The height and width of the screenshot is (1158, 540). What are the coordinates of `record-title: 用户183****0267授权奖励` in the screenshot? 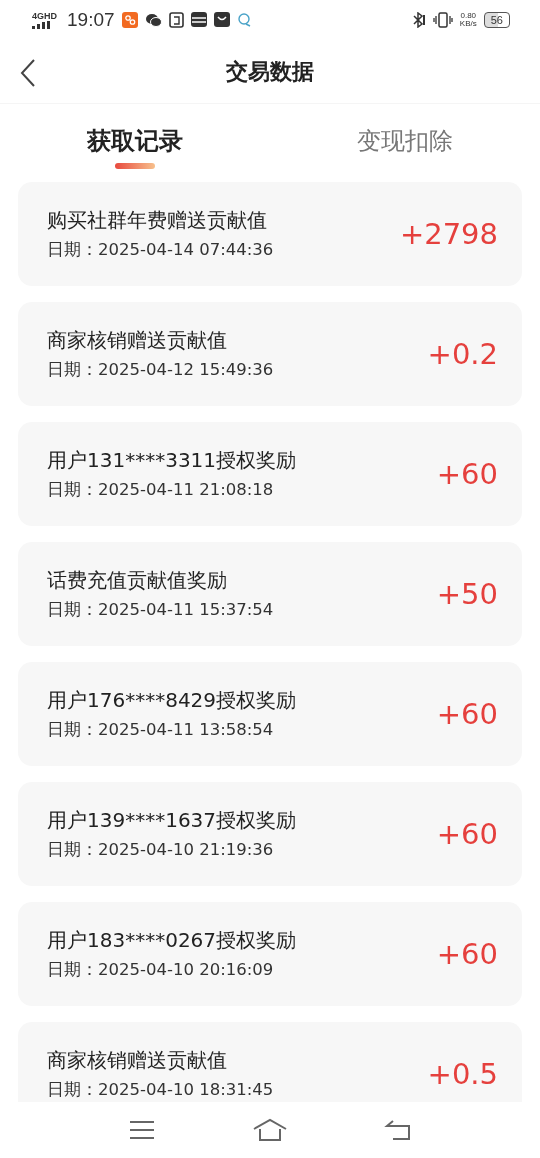 It's located at (172, 940).